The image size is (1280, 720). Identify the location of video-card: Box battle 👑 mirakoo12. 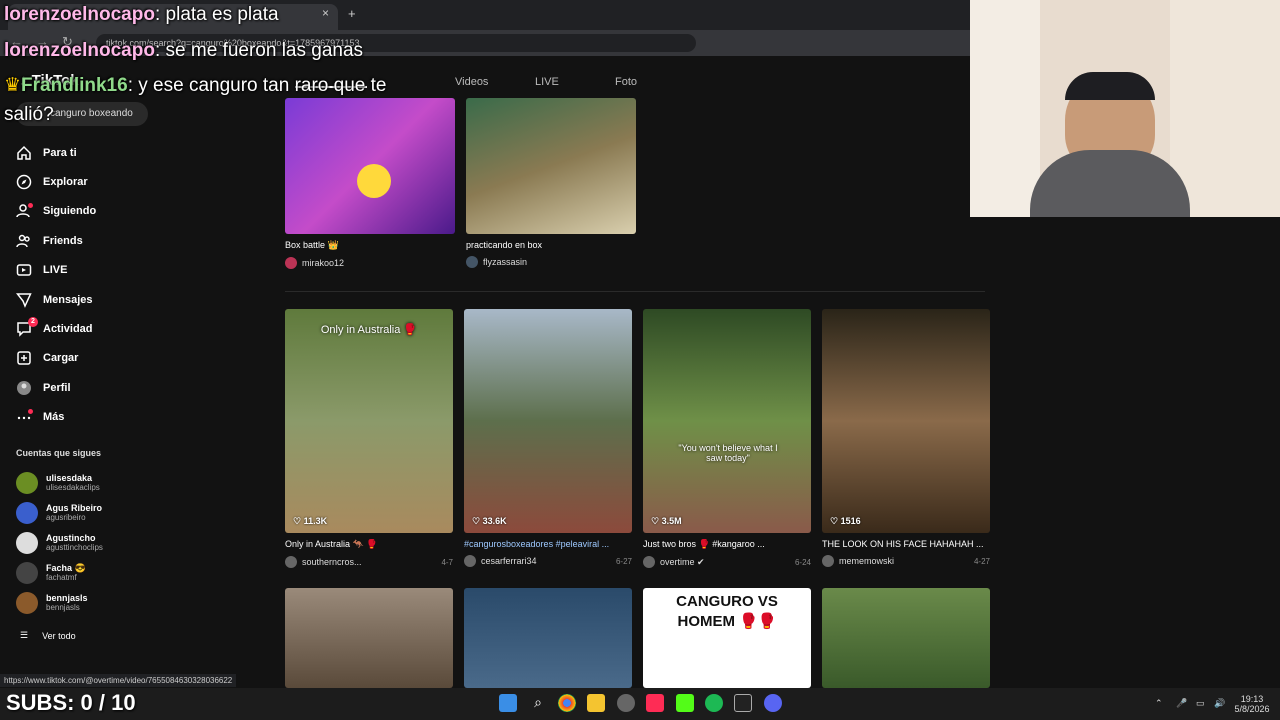
(370, 183).